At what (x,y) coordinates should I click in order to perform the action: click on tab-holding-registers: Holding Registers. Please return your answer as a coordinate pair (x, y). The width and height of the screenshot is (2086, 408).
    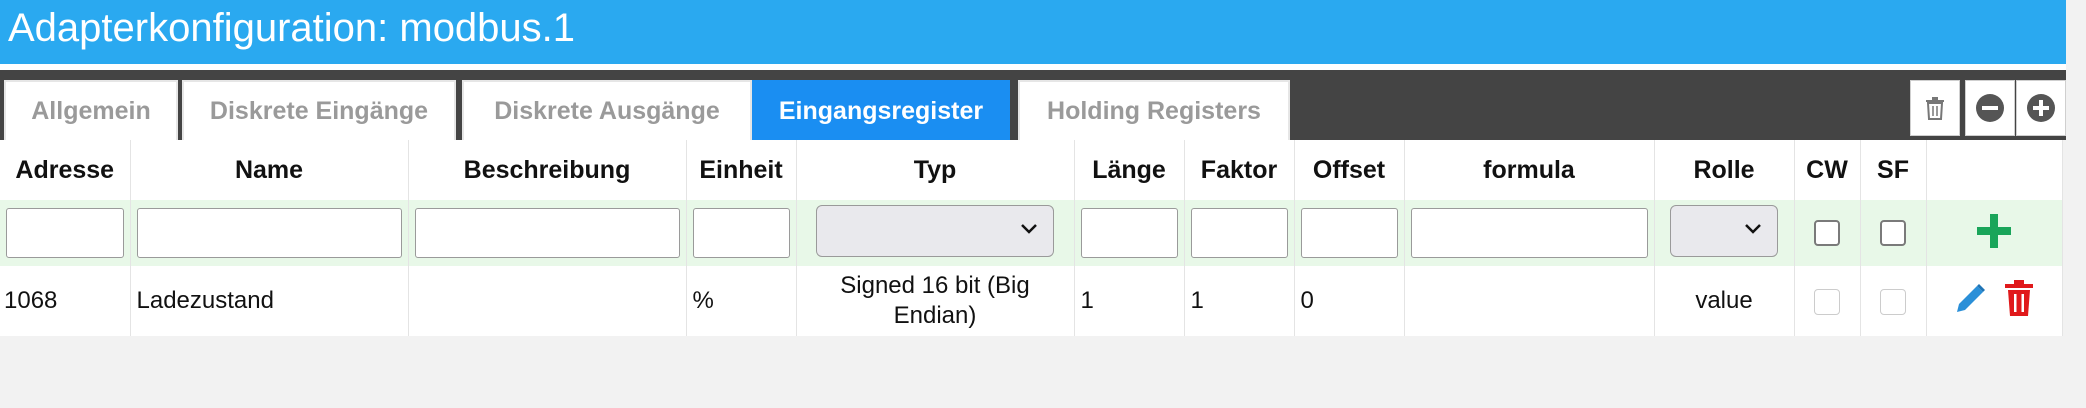
    Looking at the image, I should click on (1154, 110).